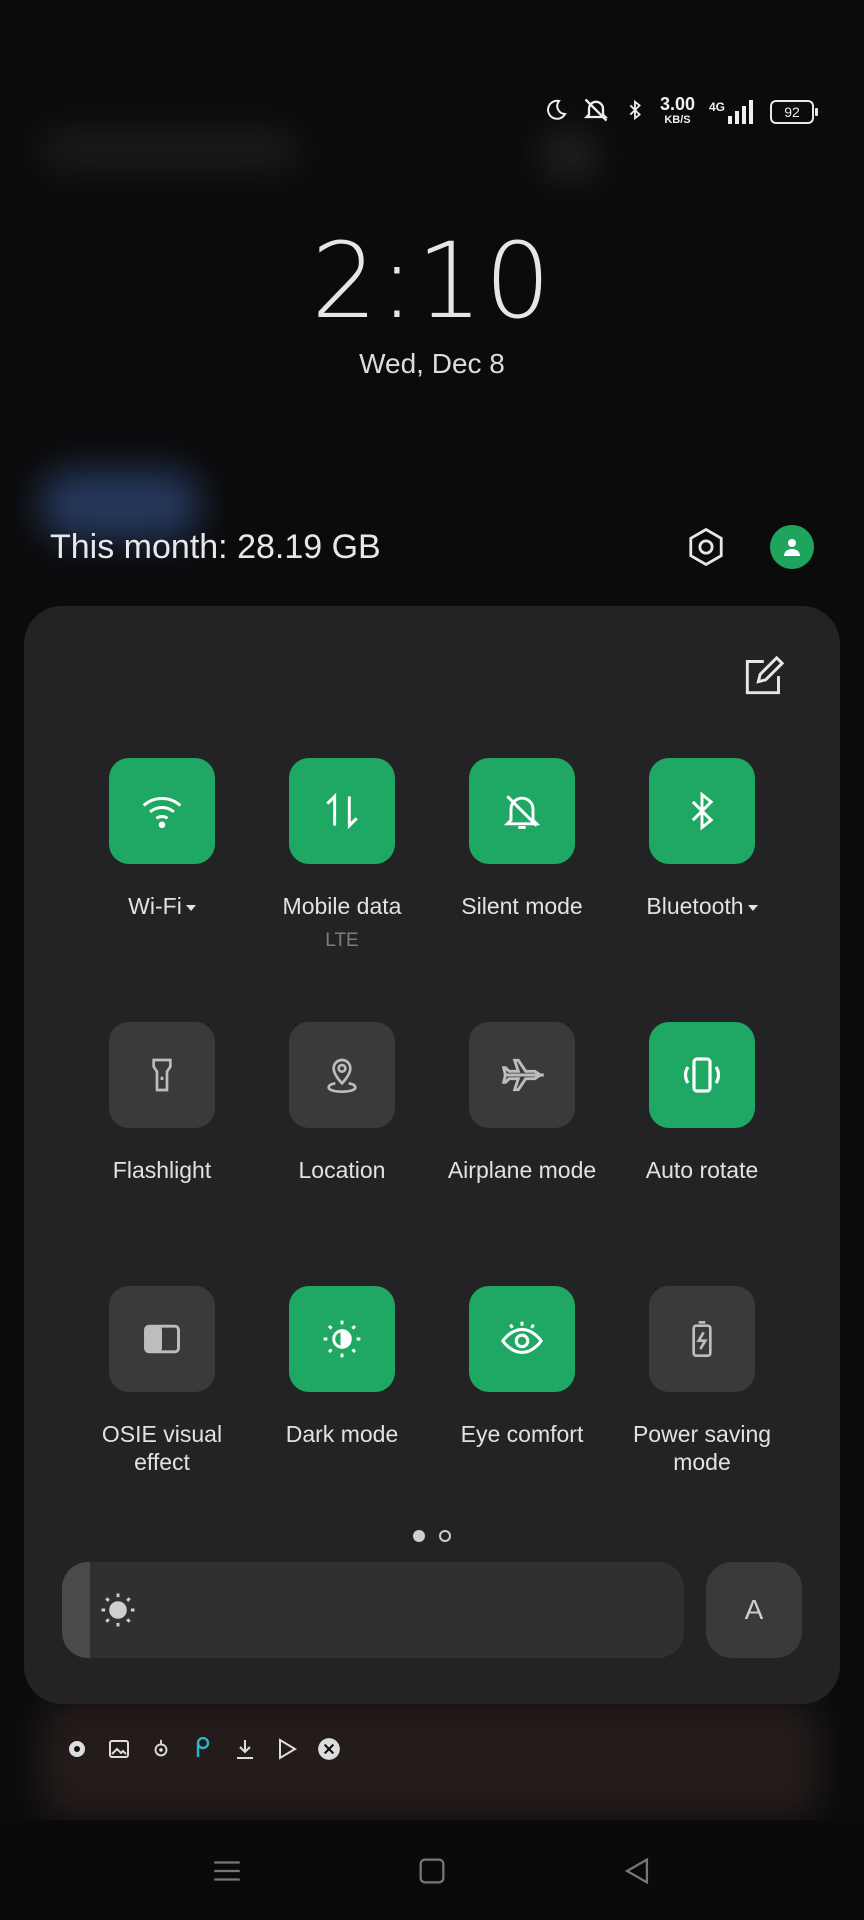  I want to click on tile-label: Location, so click(342, 1170).